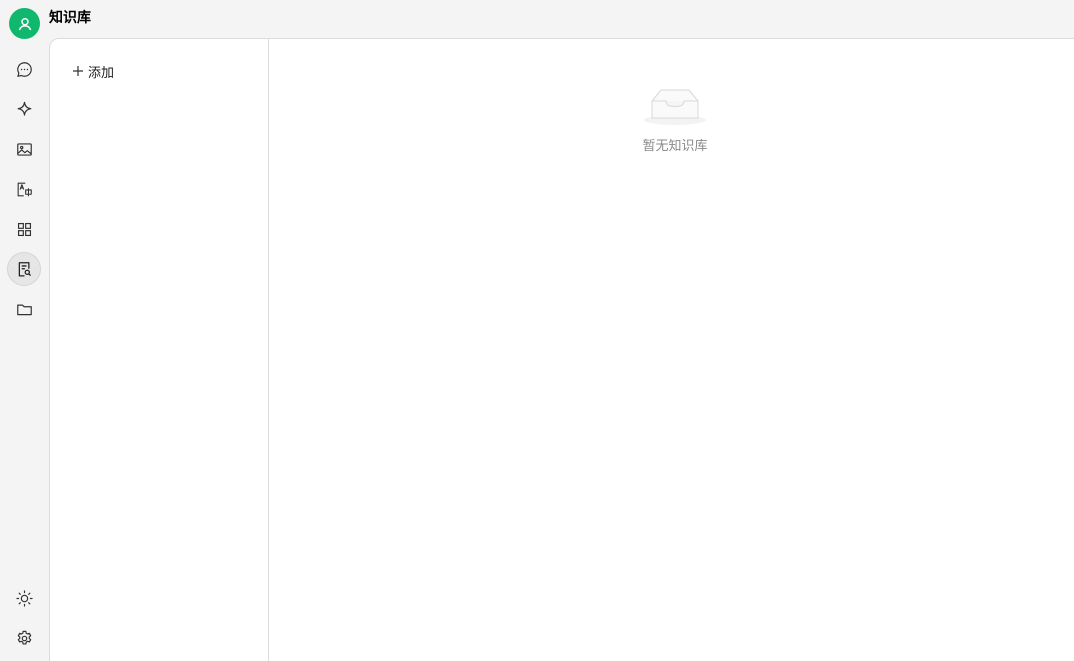 The width and height of the screenshot is (1074, 661). I want to click on grid-apps-icon, so click(24, 229).